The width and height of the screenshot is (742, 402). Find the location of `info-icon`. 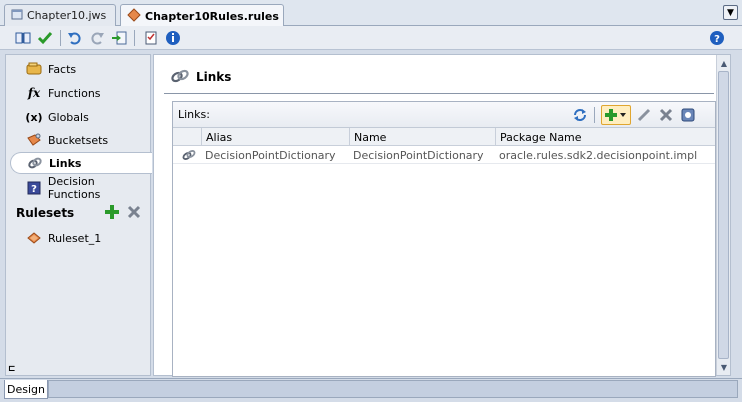

info-icon is located at coordinates (173, 38).